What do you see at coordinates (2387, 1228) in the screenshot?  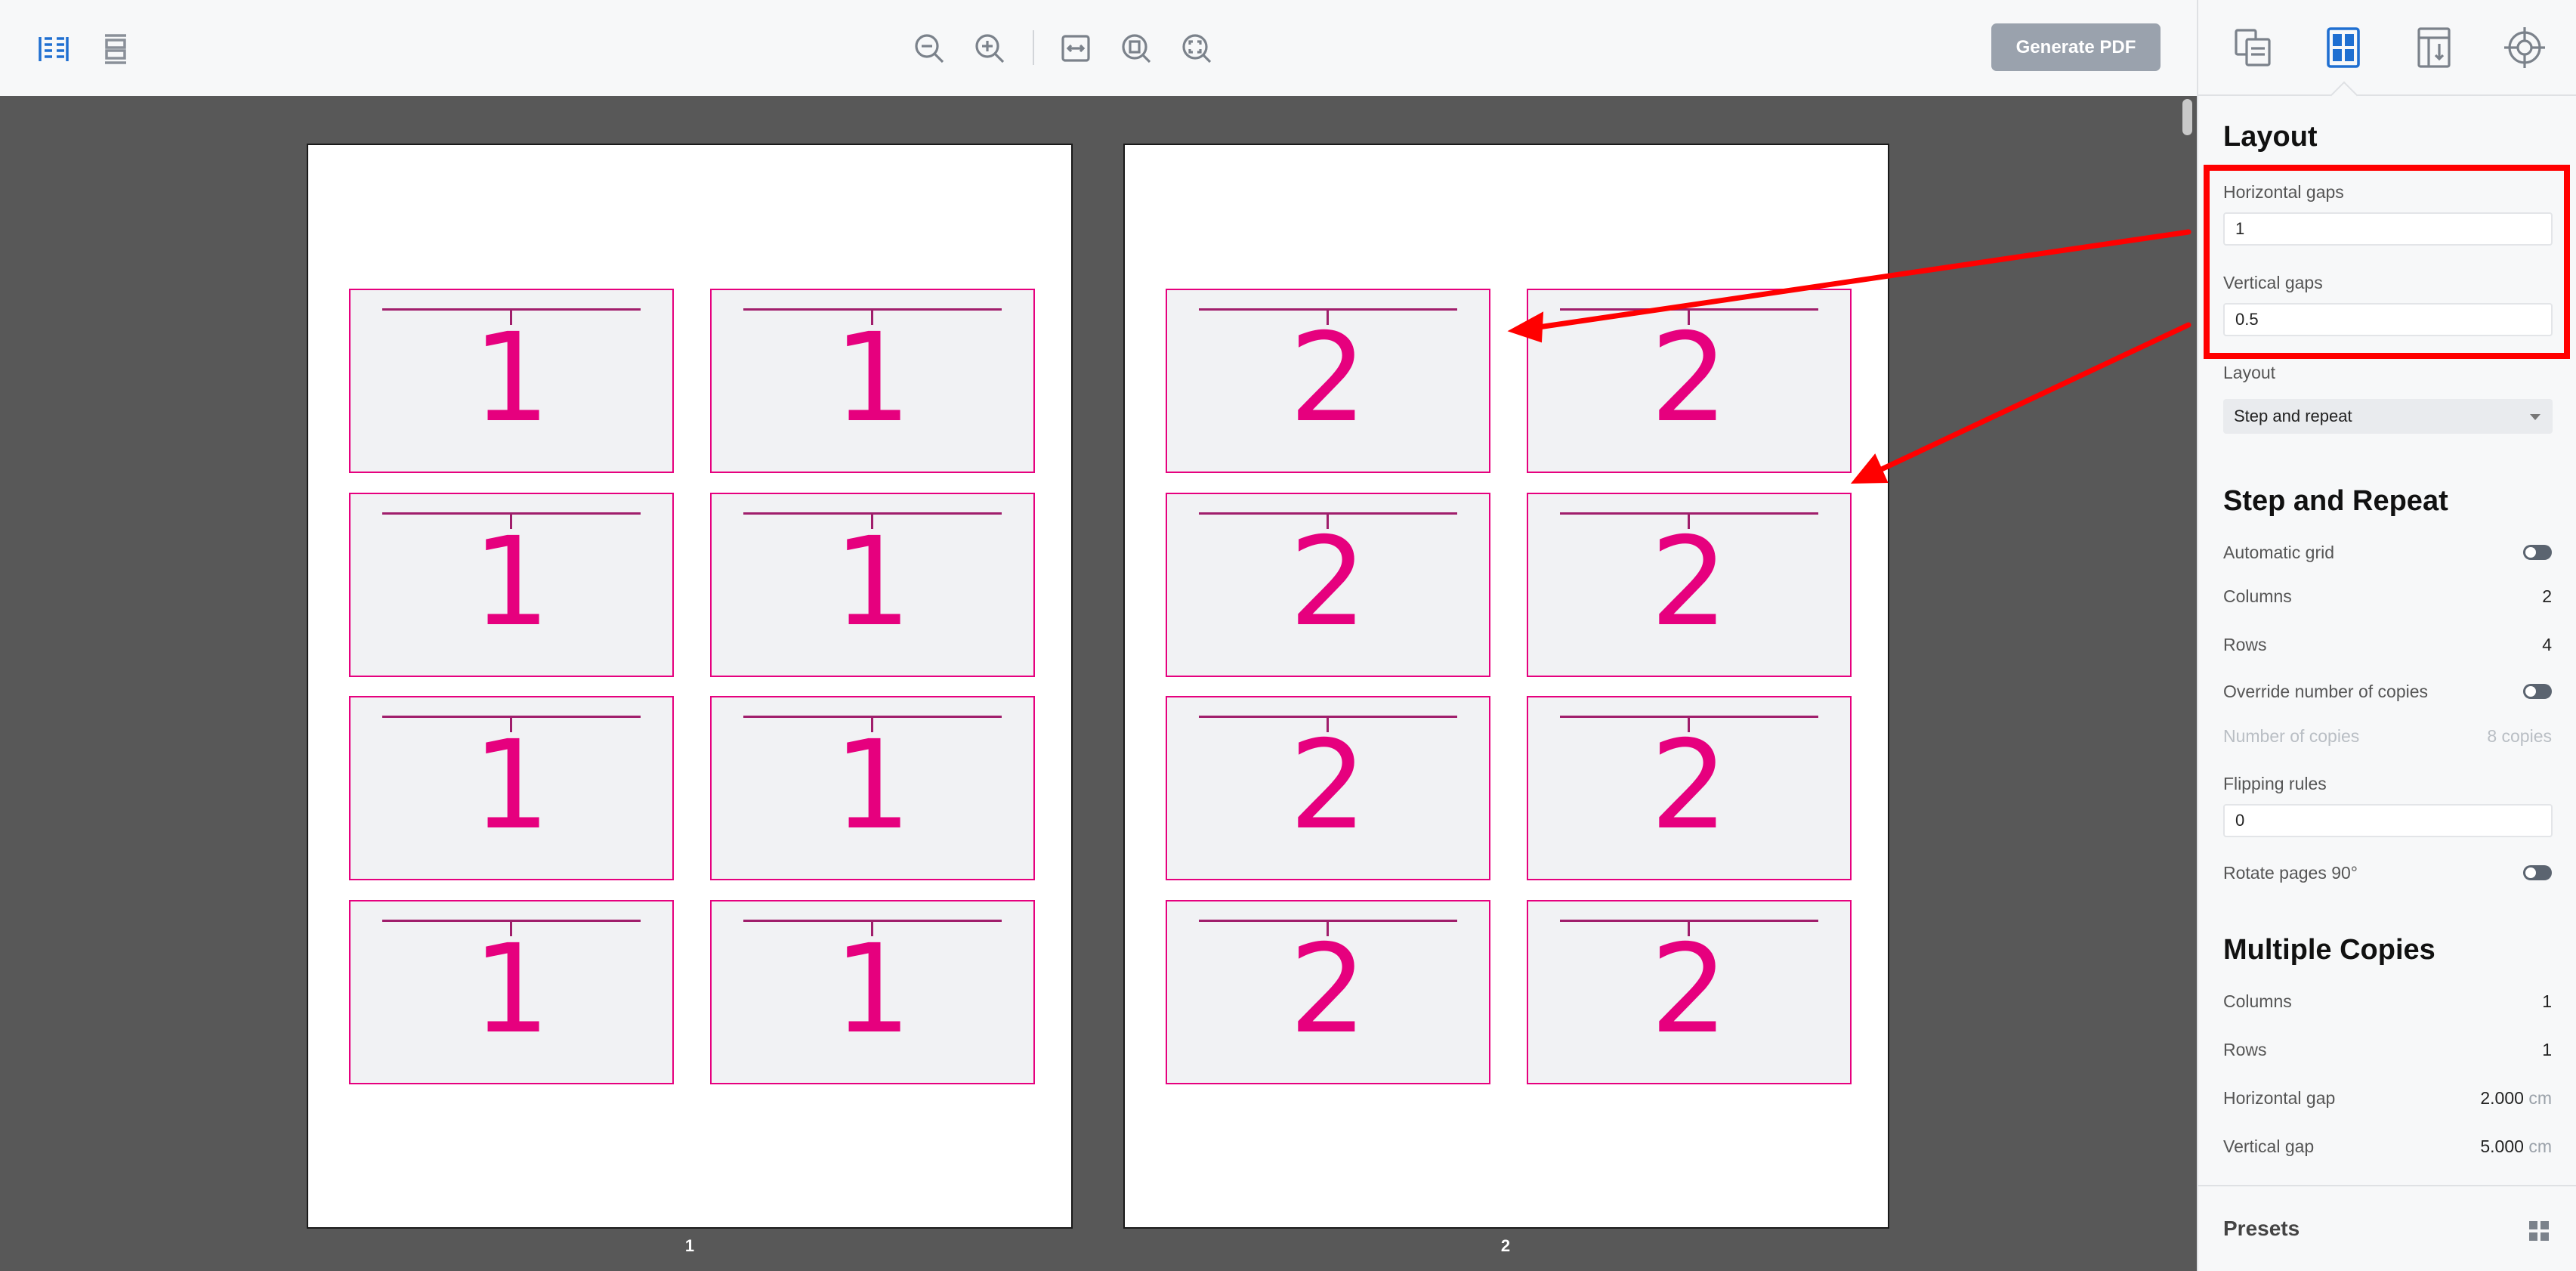 I see `presets-bar: Presets` at bounding box center [2387, 1228].